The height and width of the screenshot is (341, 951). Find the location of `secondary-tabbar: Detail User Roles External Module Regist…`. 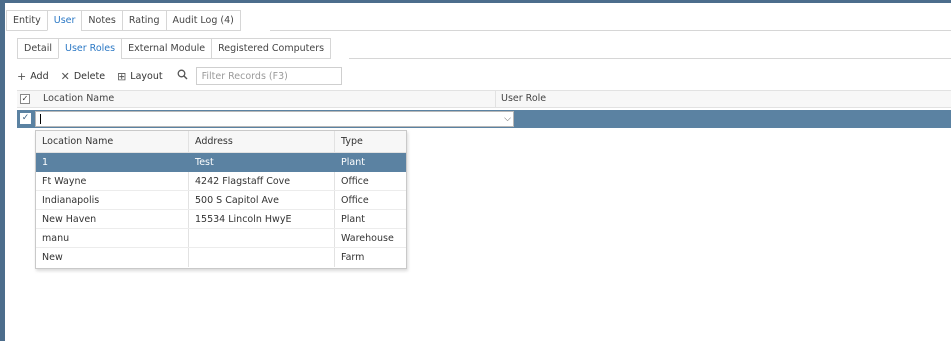

secondary-tabbar: Detail User Roles External Module Regist… is located at coordinates (174, 48).